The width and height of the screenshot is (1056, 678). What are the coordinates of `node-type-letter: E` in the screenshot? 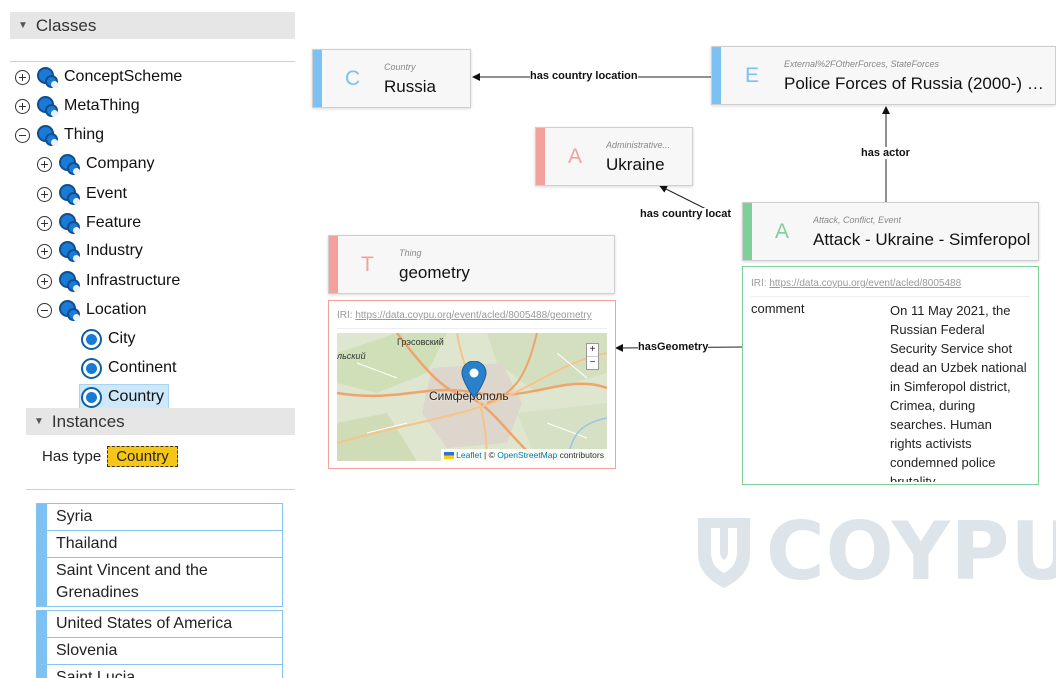 It's located at (752, 75).